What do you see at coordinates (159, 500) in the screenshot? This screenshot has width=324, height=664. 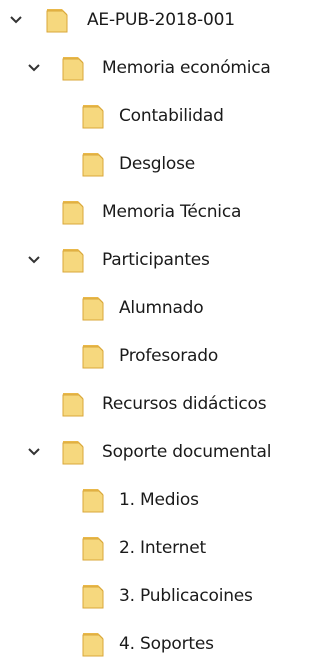 I see `tree-item-label: 1. Medios` at bounding box center [159, 500].